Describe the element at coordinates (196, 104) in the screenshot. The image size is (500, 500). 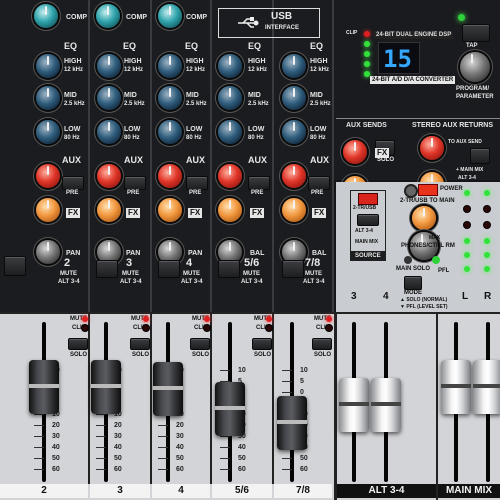
I see `mid-freq: 2.5 kHz` at that location.